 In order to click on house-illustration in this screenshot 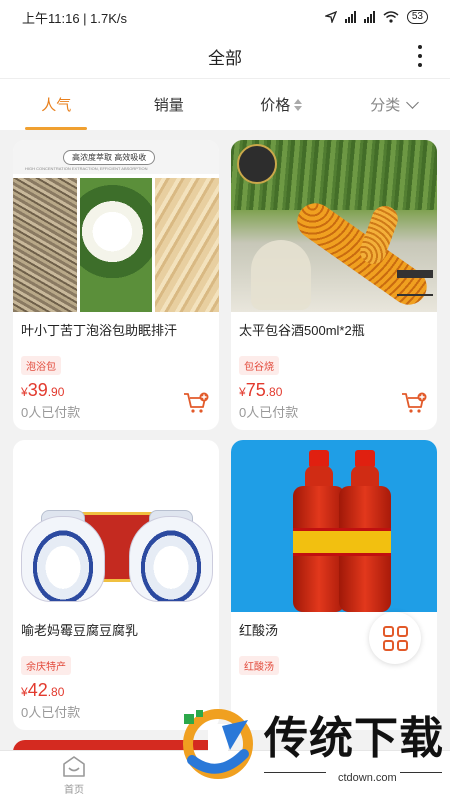, I will do `click(415, 283)`.